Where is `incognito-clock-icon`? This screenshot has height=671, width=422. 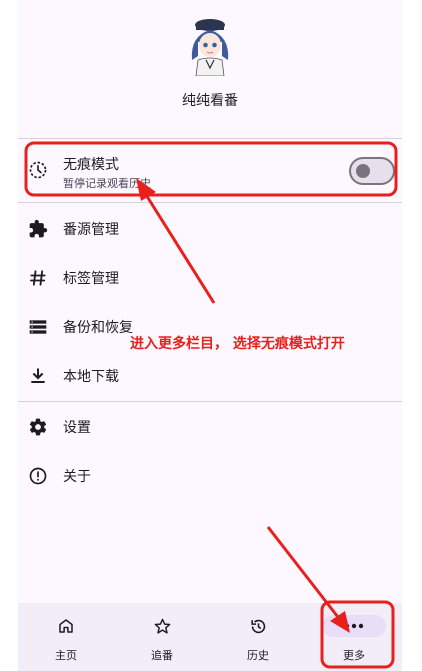
incognito-clock-icon is located at coordinates (38, 170).